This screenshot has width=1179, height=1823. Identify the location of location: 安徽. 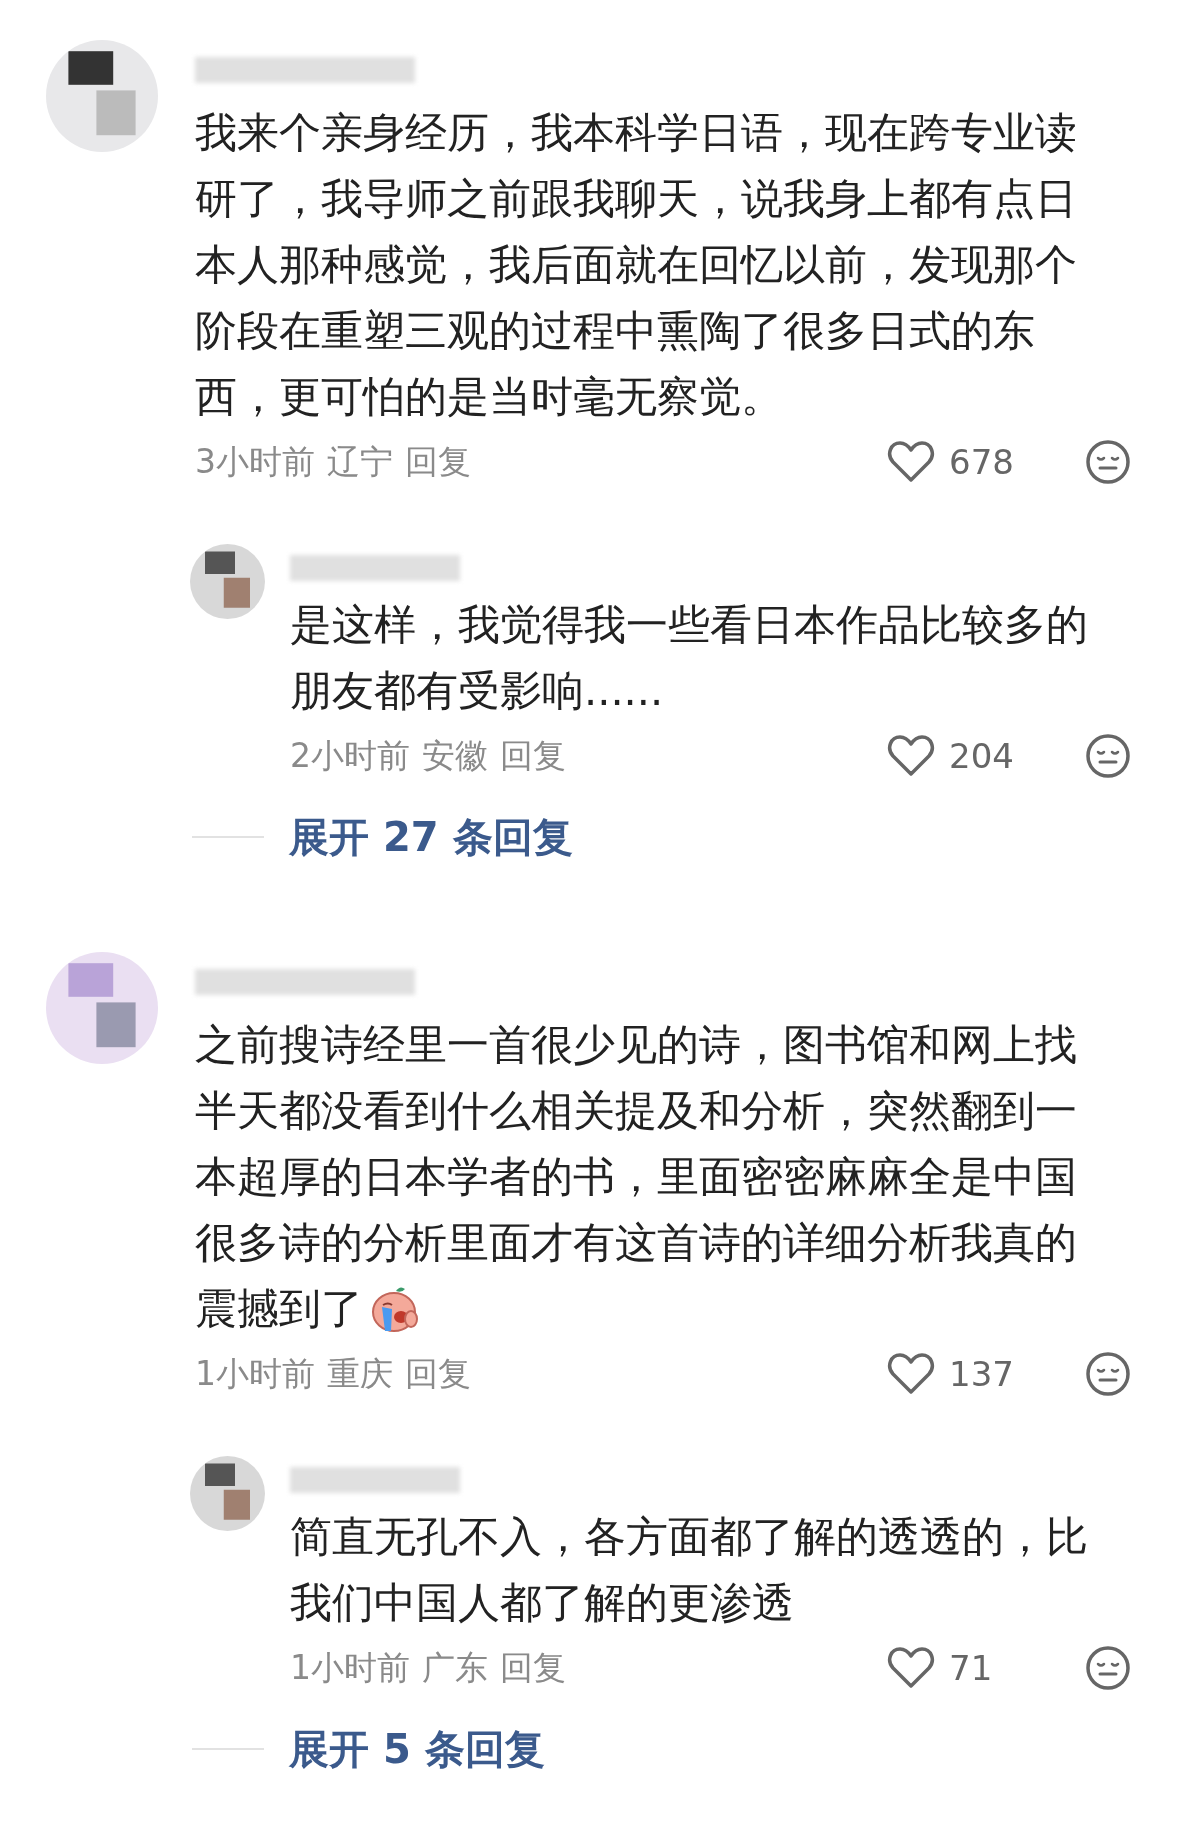
(455, 755).